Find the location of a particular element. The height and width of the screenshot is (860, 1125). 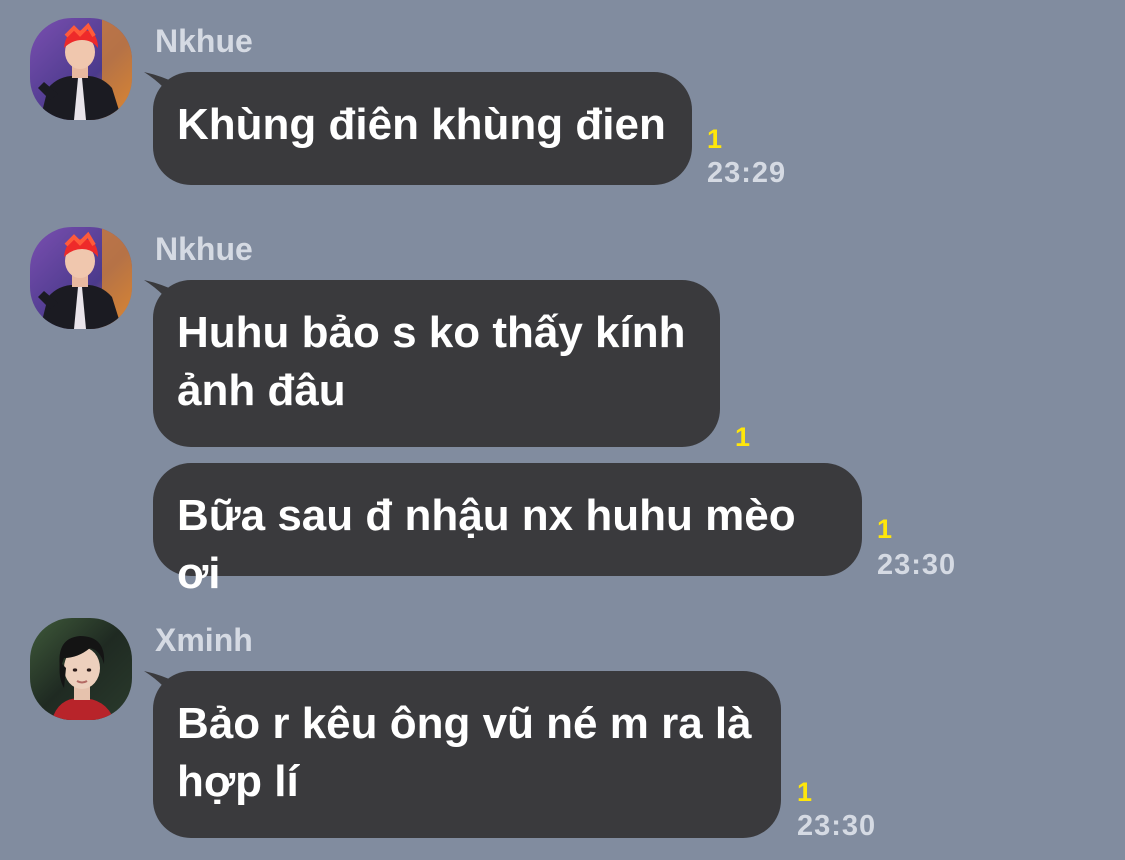

message-bubble: Huhu bảo s ko thấy kính ảnh đâu is located at coordinates (436, 363).